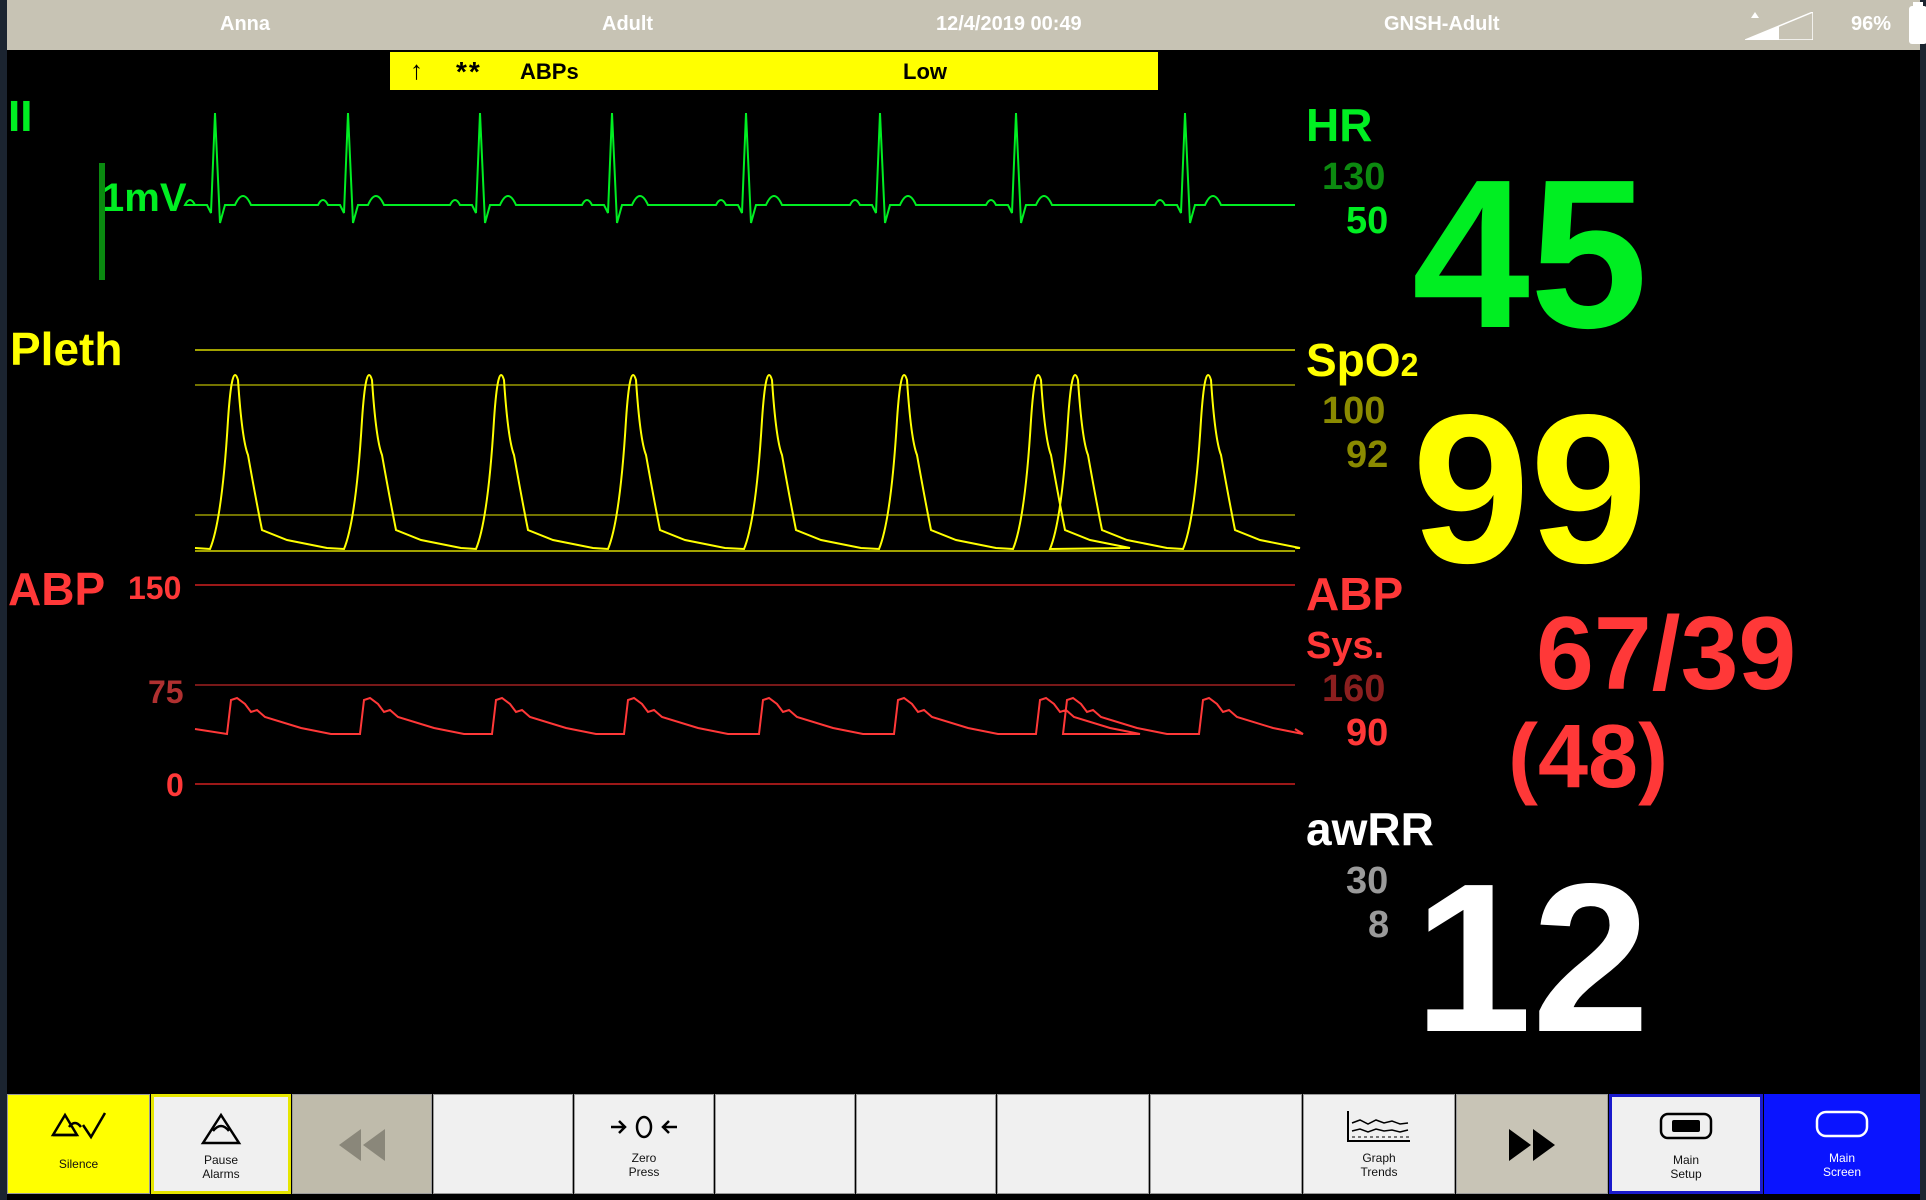 The image size is (1926, 1200). Describe the element at coordinates (1530, 489) in the screenshot. I see `spo2-value: 99` at that location.